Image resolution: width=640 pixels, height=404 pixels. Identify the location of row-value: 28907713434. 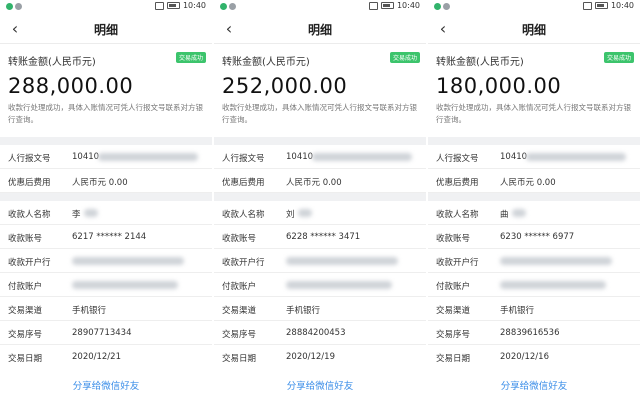
(102, 333).